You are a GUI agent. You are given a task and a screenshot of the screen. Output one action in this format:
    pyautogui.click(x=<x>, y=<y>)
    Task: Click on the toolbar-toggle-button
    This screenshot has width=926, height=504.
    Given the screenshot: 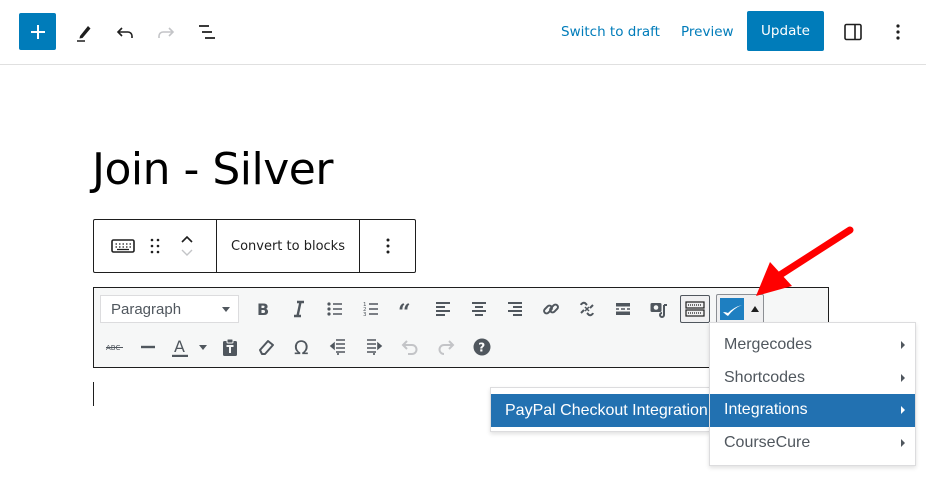 What is the action you would take?
    pyautogui.click(x=695, y=309)
    